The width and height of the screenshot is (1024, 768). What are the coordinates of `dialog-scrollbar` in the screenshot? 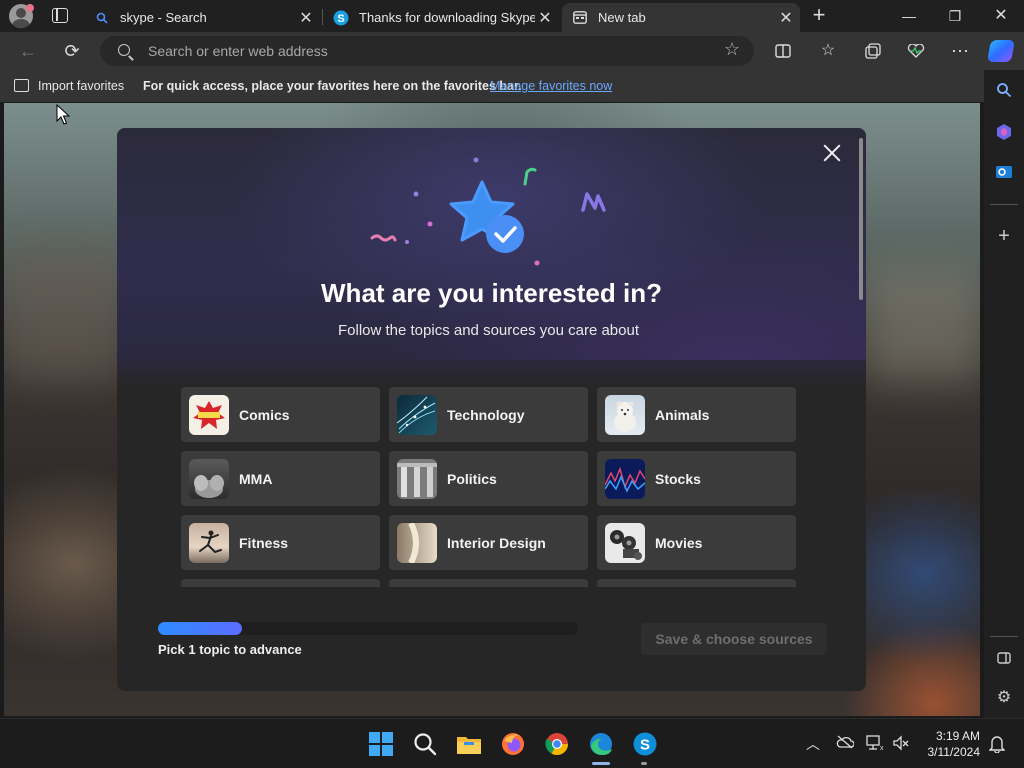 It's located at (861, 219).